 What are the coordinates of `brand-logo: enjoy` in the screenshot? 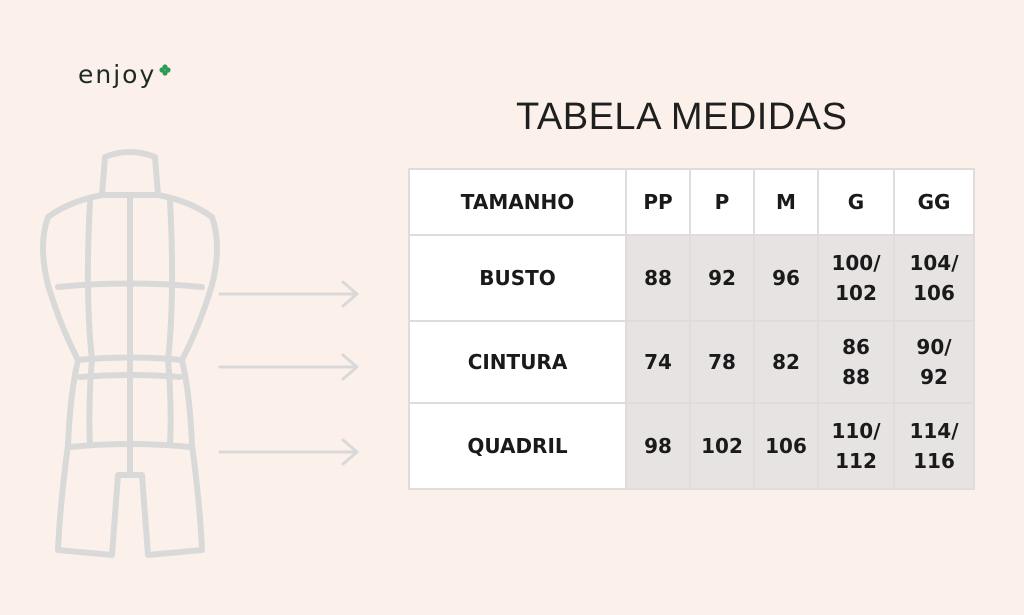 It's located at (124, 74).